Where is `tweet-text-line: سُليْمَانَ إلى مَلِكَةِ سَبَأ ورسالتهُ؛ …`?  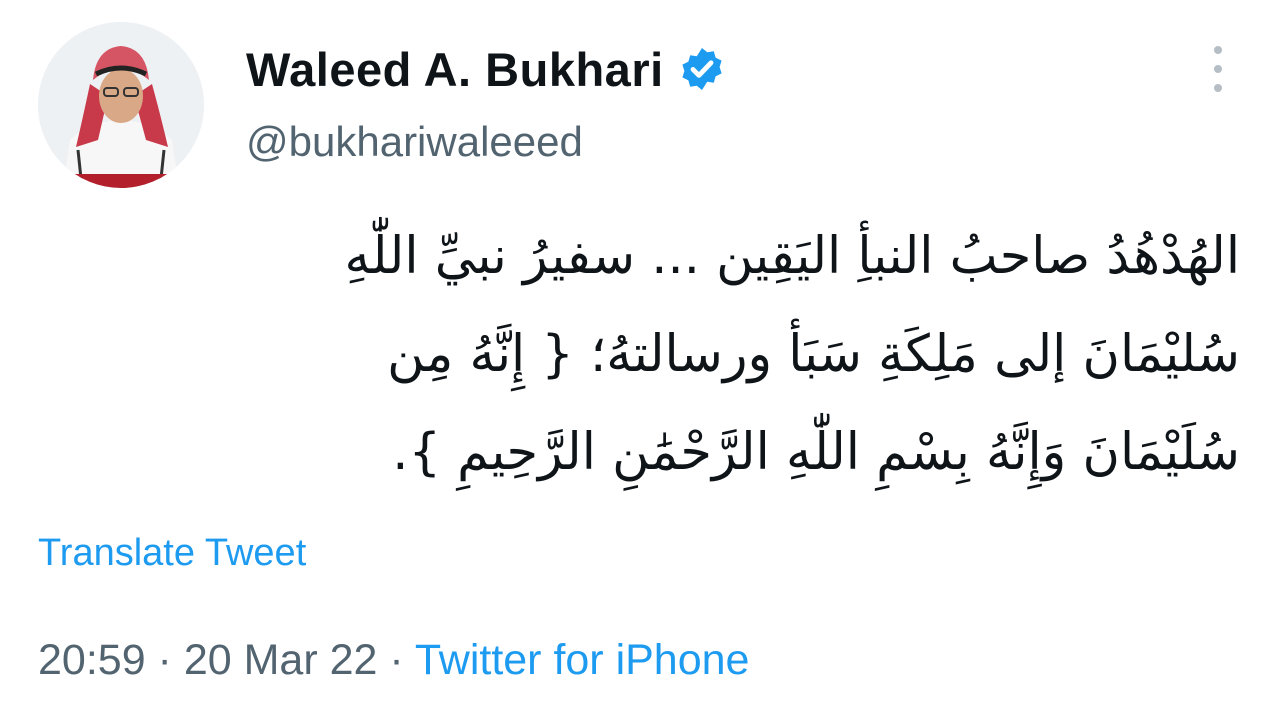
tweet-text-line: سُليْمَانَ إلى مَلِكَةِ سَبَأ ورسالتهُ؛ … is located at coordinates (813, 354).